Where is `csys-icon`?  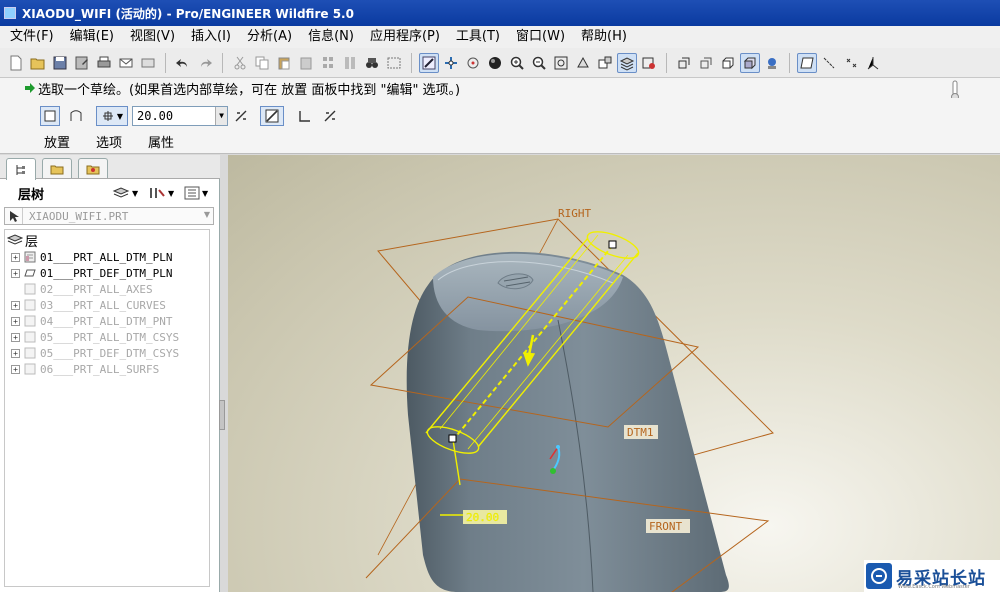
csys-icon is located at coordinates (873, 63).